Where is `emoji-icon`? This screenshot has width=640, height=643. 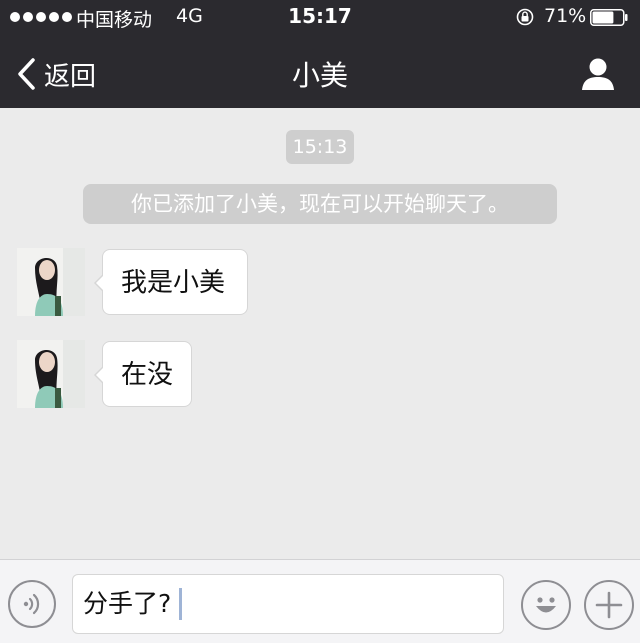 emoji-icon is located at coordinates (546, 605).